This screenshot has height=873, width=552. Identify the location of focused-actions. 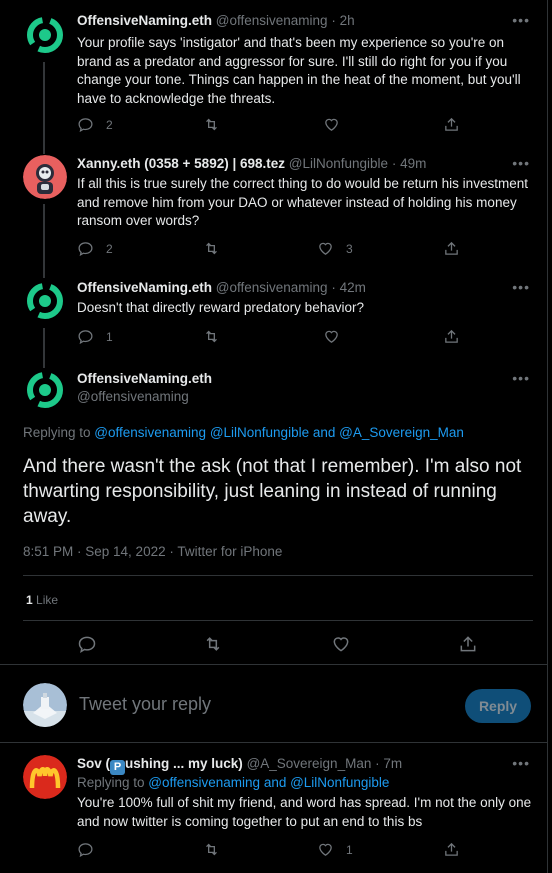
(277, 645).